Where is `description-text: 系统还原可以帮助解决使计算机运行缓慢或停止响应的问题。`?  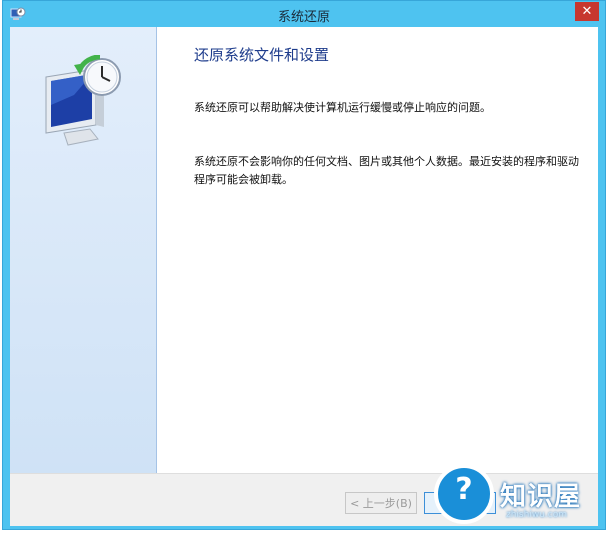 description-text: 系统还原可以帮助解决使计算机运行缓慢或停止响应的问题。 is located at coordinates (342, 107).